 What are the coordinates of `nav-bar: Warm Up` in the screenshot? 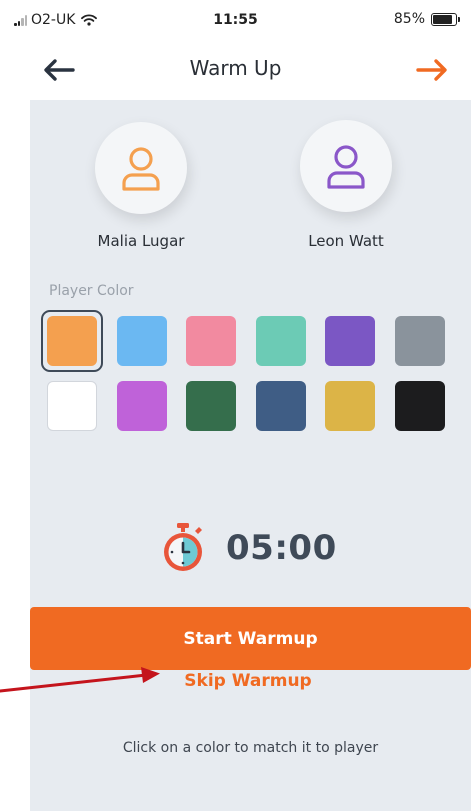 It's located at (235, 70).